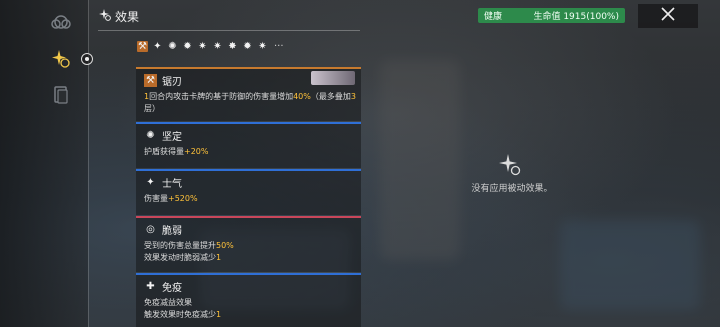  I want to click on health-status-badge: 健康 生命值 1915(100%), so click(551, 15).